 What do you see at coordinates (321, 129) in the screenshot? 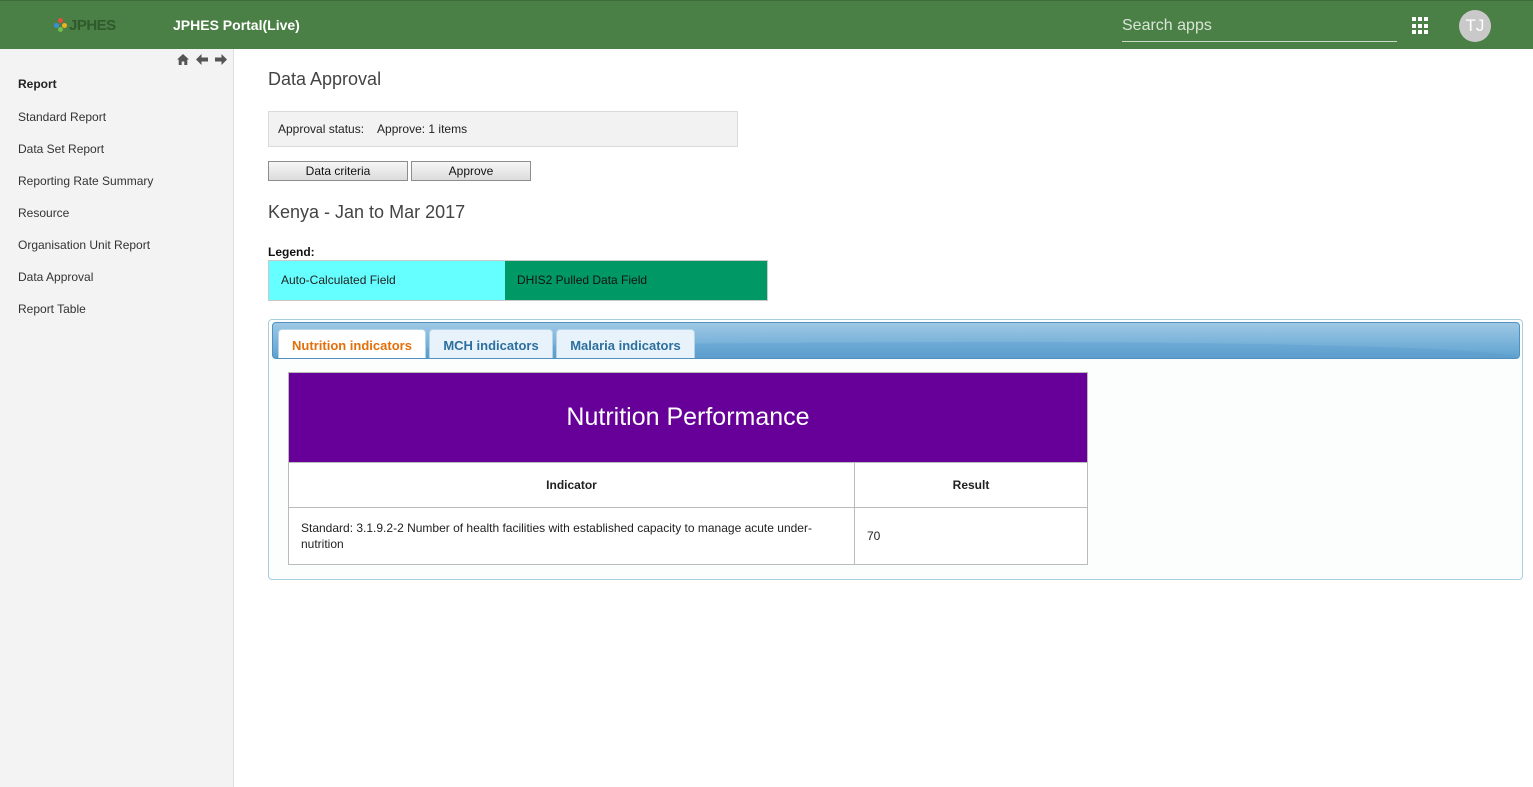
I see `approval-status-label: Approval status:` at bounding box center [321, 129].